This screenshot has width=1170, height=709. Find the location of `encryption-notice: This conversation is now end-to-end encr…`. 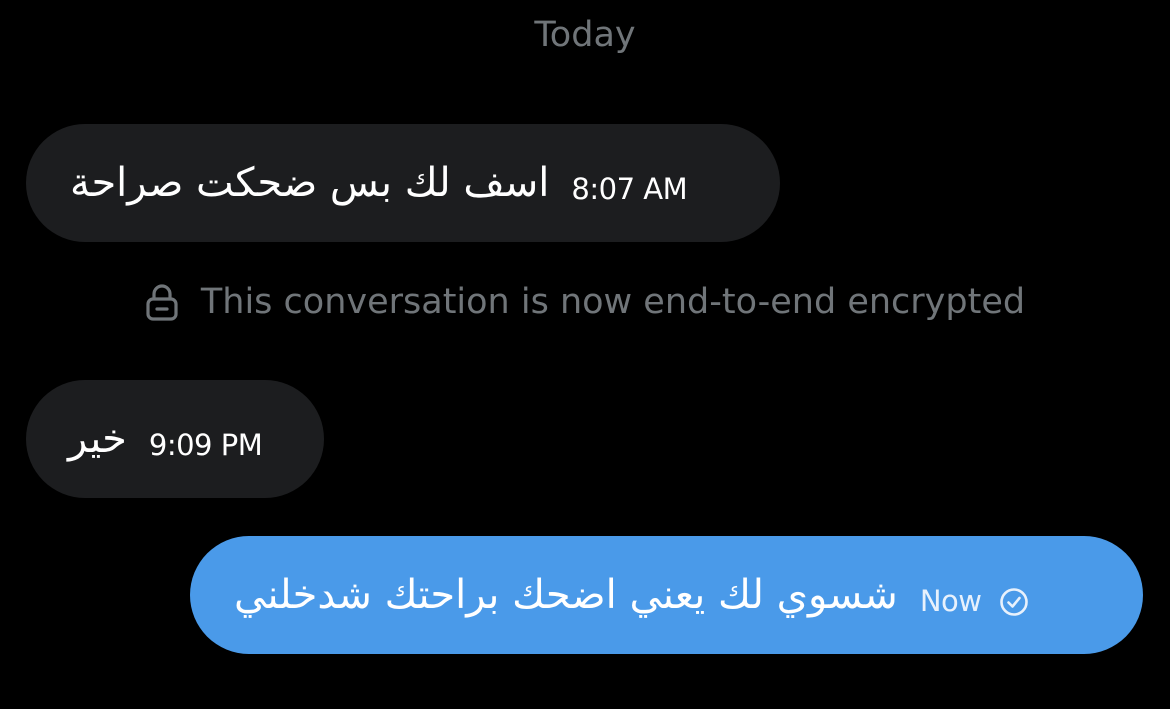

encryption-notice: This conversation is now end-to-end encr… is located at coordinates (585, 302).